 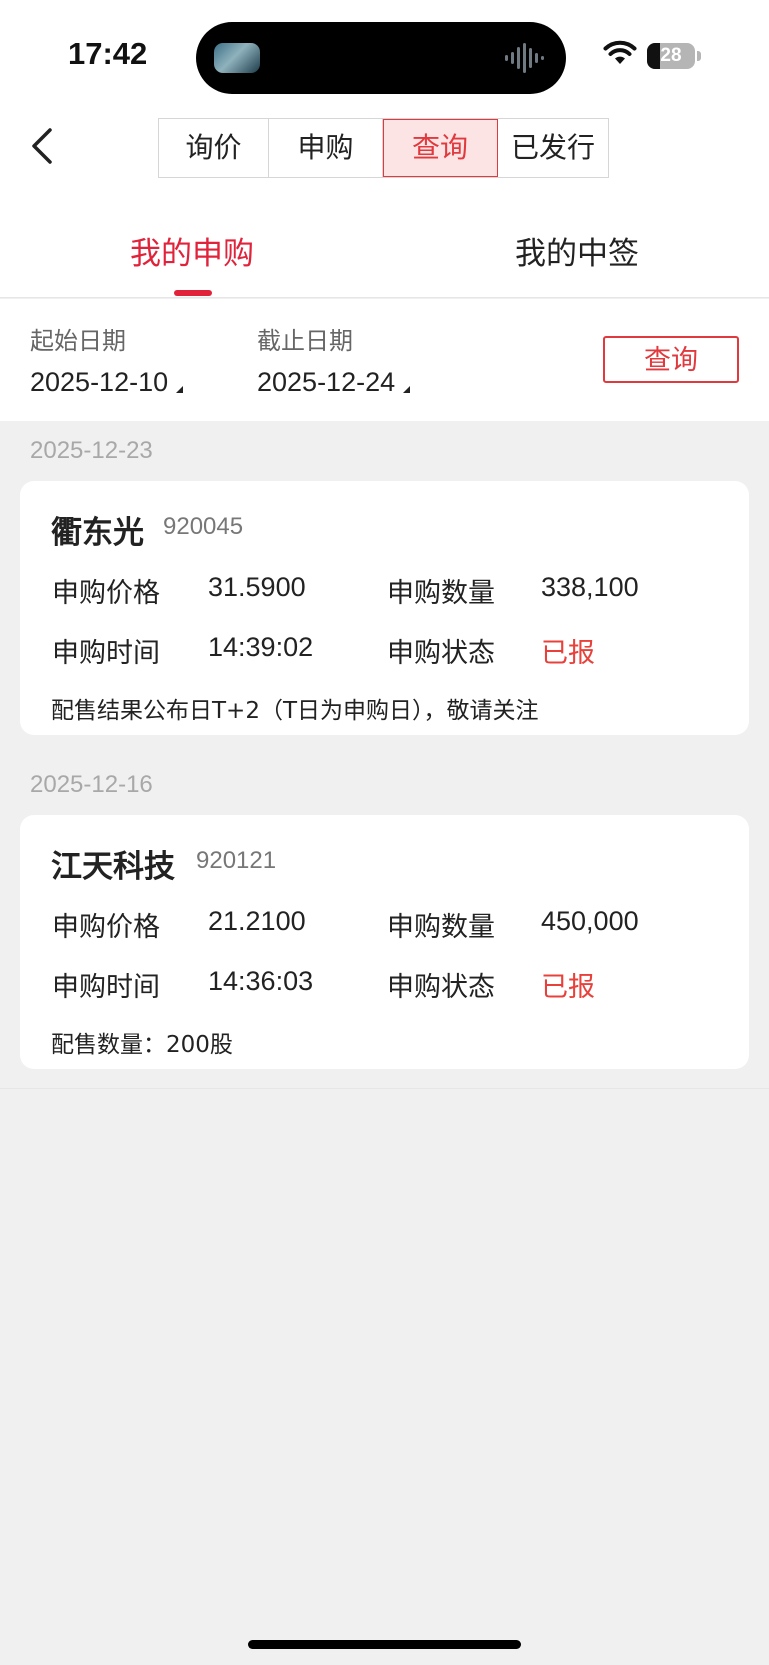 What do you see at coordinates (97, 533) in the screenshot?
I see `stock-name: 衢东光` at bounding box center [97, 533].